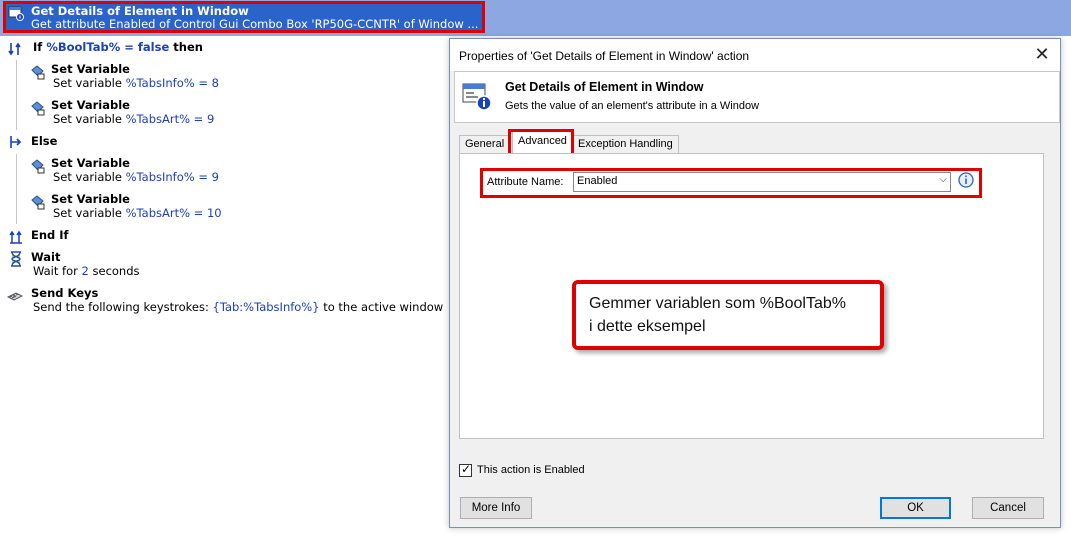 This screenshot has height=537, width=1071. I want to click on end-if-icon, so click(15, 237).